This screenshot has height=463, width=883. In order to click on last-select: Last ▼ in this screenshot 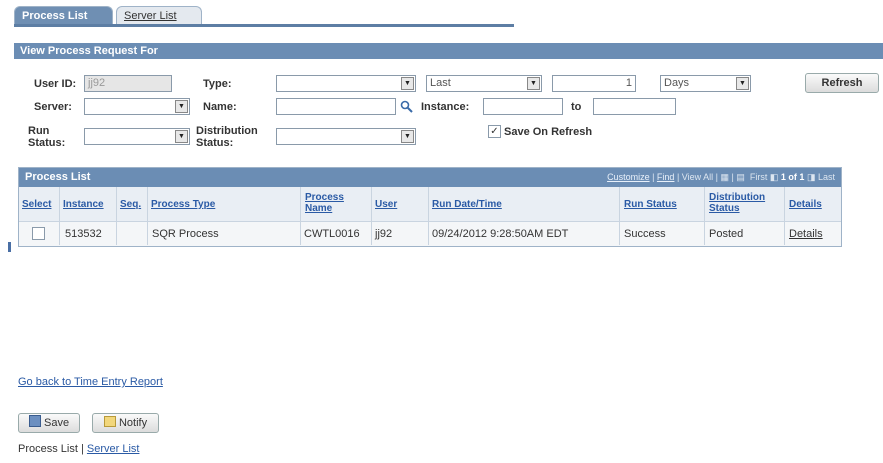, I will do `click(484, 83)`.